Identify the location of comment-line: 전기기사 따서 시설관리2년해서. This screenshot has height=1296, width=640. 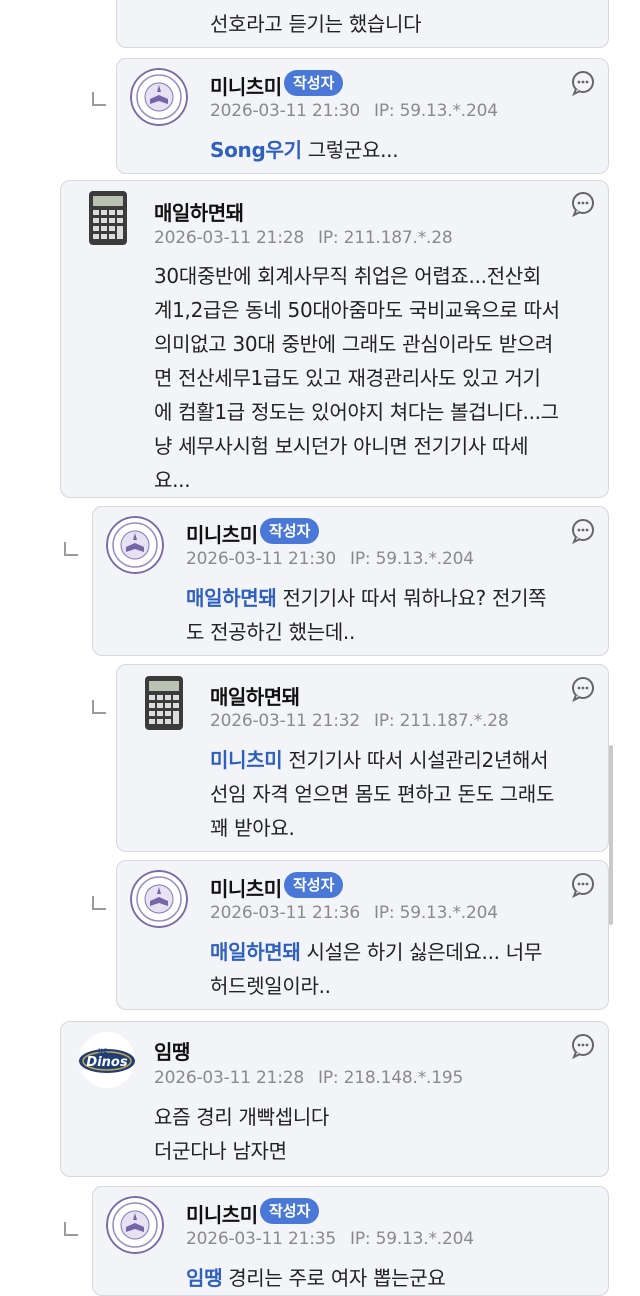
(418, 760).